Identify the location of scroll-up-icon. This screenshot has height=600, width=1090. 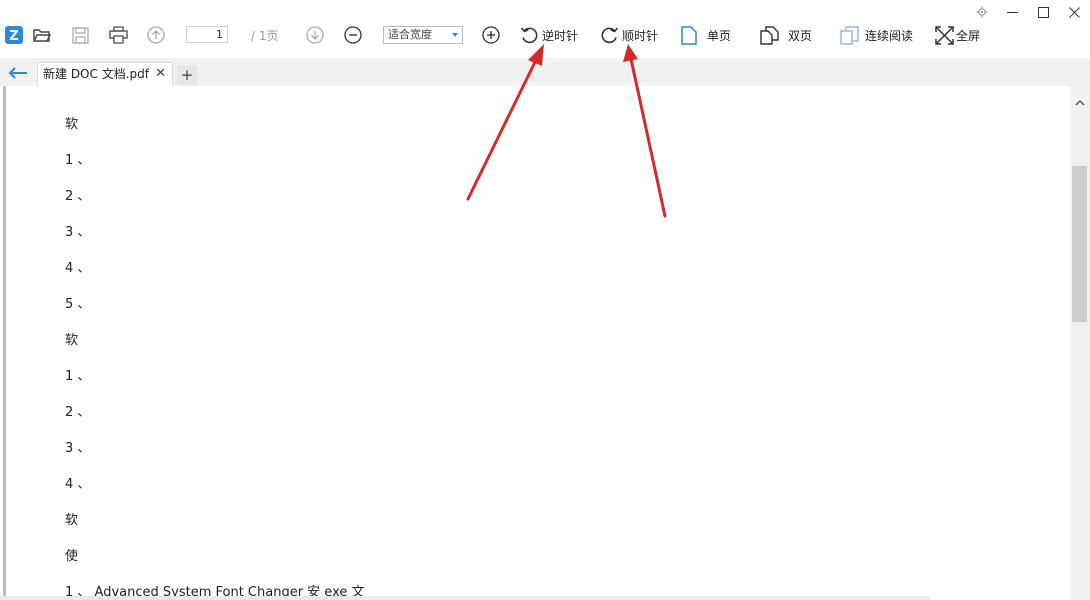
(1080, 100).